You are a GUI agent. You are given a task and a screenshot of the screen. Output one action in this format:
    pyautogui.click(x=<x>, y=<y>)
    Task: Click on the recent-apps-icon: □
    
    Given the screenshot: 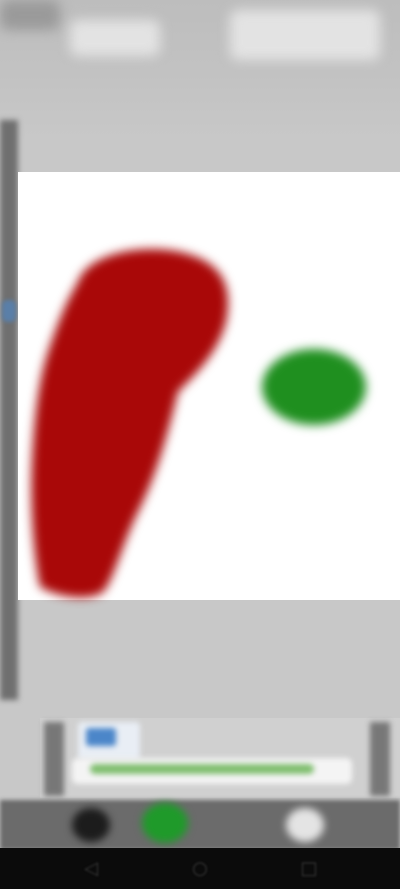 What is the action you would take?
    pyautogui.click(x=309, y=869)
    